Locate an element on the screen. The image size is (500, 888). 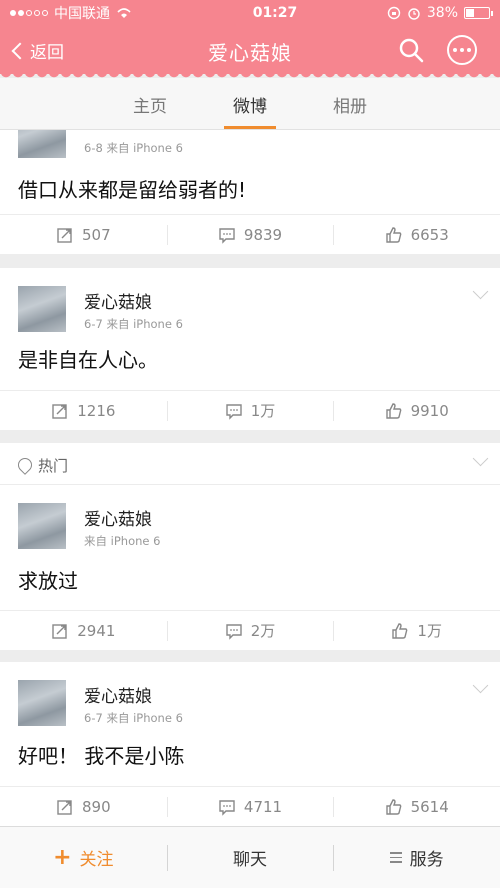
comment-button: 1万 is located at coordinates (250, 410).